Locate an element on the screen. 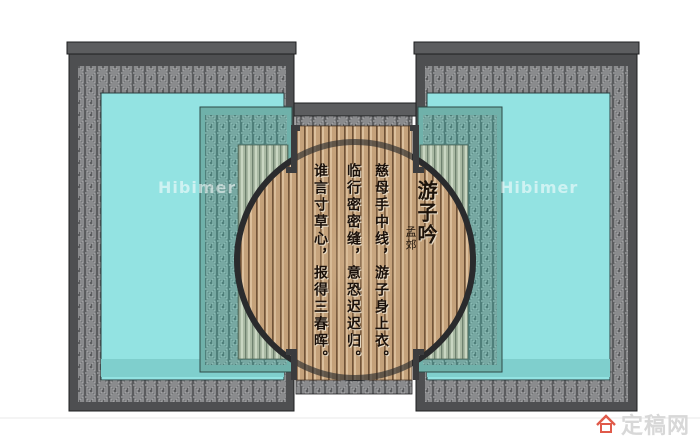 The height and width of the screenshot is (446, 700). watermark-right: Hibimer is located at coordinates (539, 187).